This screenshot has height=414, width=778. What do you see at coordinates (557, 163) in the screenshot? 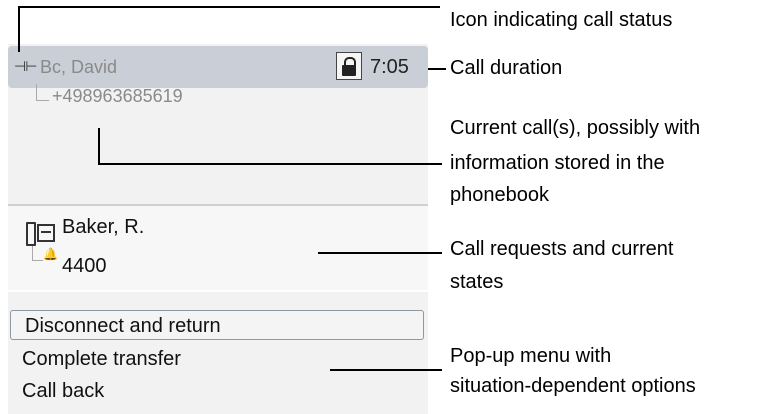
I see `annotation-current-calls-2: information stored in the` at bounding box center [557, 163].